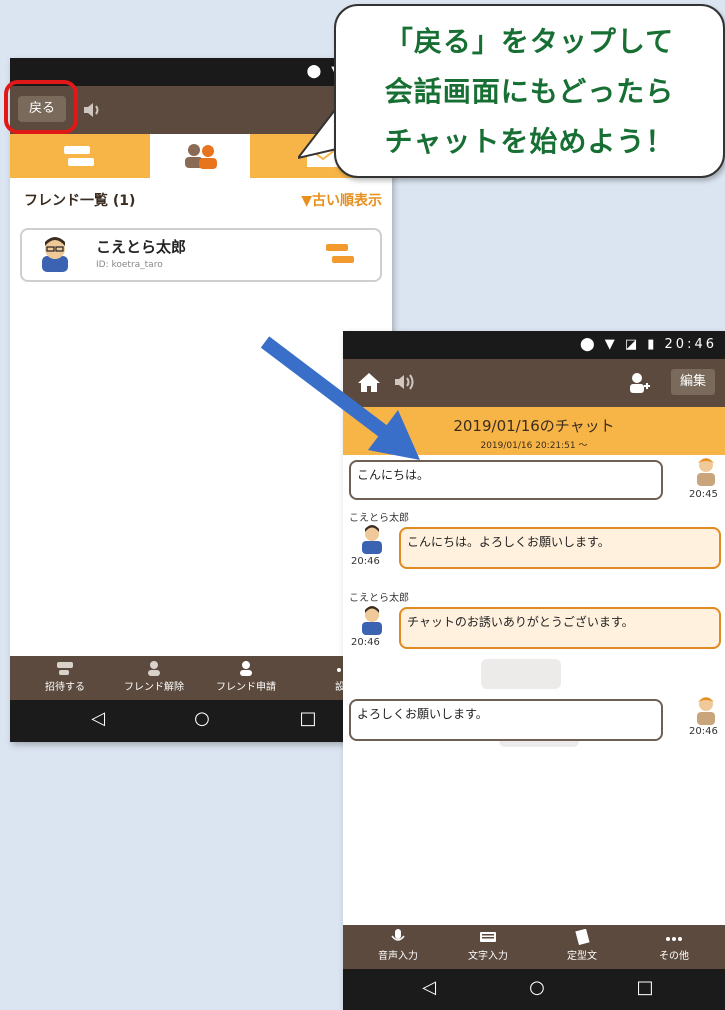 Image resolution: width=725 pixels, height=1010 pixels. I want to click on instruction-callout: 「戻る」をタップして 会話画面にもどったら チャットを始めよう！, so click(529, 91).